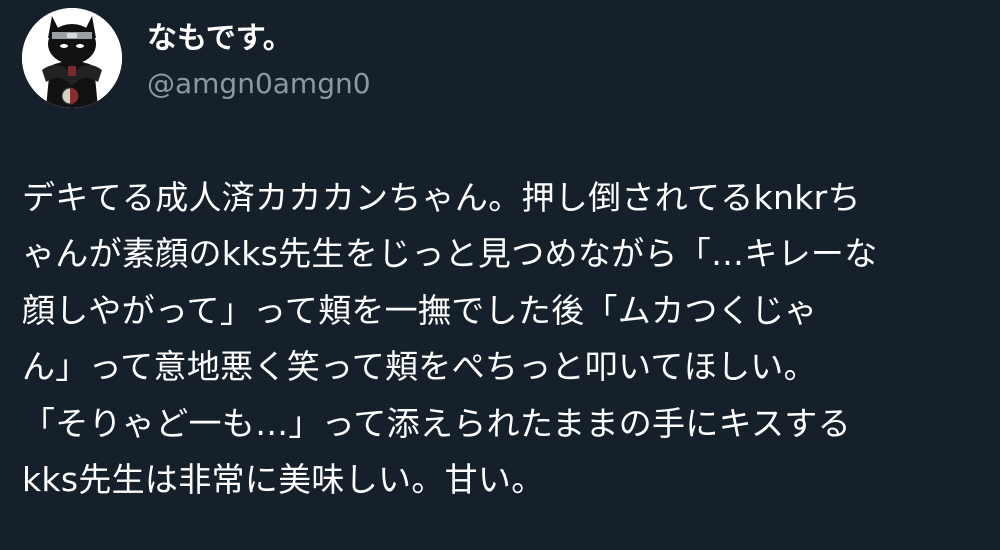  I want to click on tweet-text-line: 顔しやがって」って頬を一撫でした後「ムカつくじゃ, so click(420, 310).